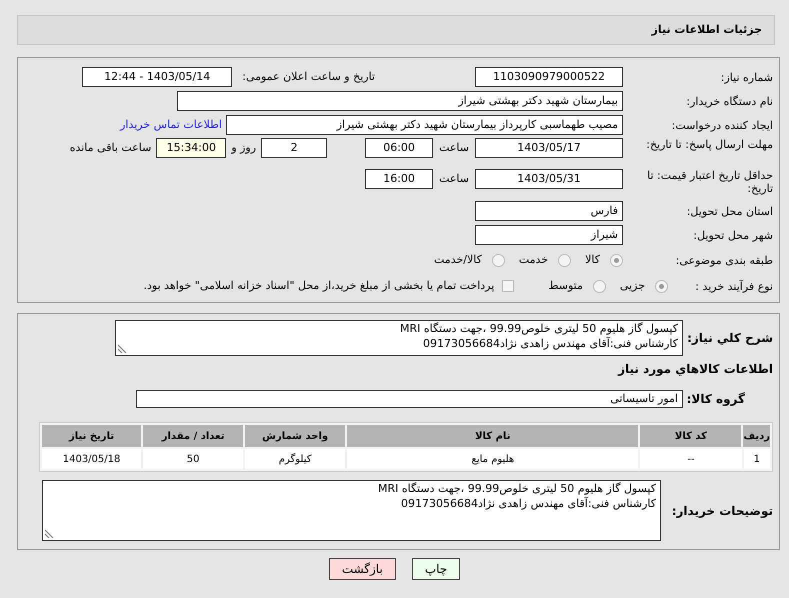  What do you see at coordinates (243, 148) in the screenshot?
I see `days-label: روز و` at bounding box center [243, 148].